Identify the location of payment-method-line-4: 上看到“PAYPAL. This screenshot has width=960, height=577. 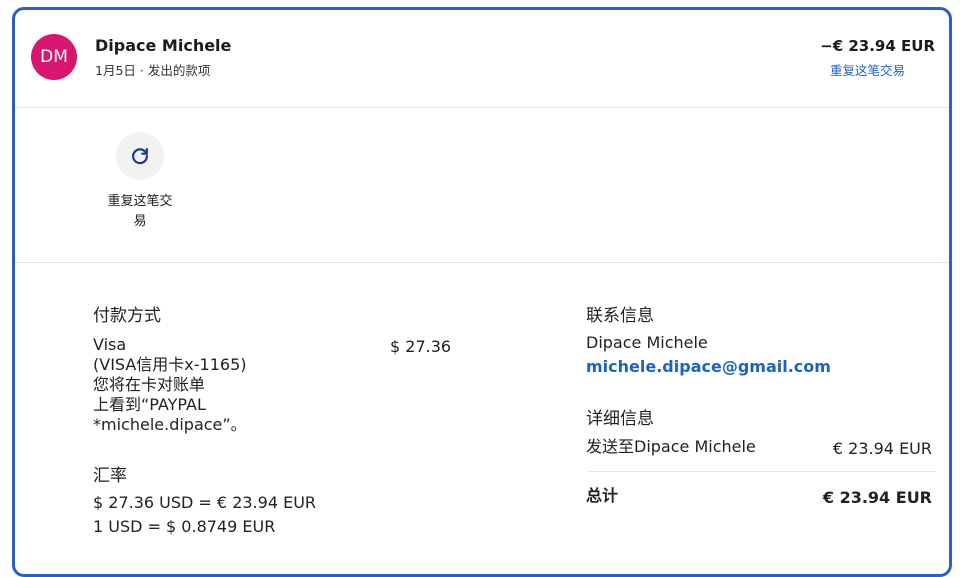
(149, 404).